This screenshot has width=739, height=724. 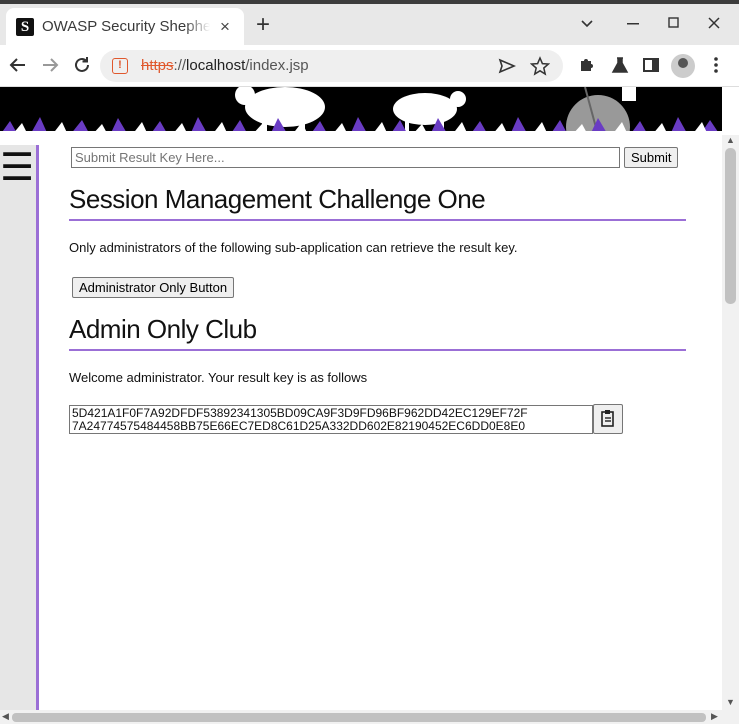 I want to click on club-title-underline, so click(x=377, y=350).